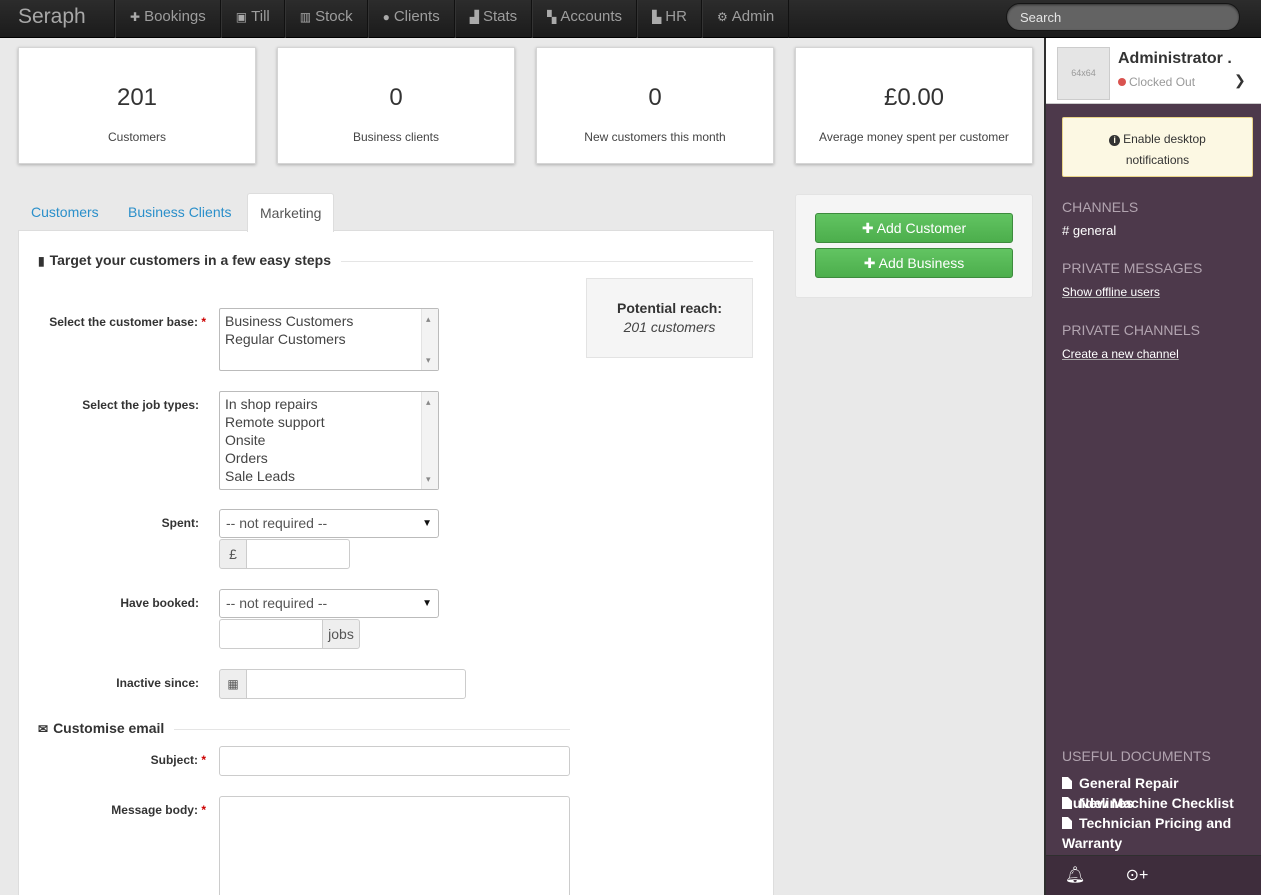 The width and height of the screenshot is (1261, 895). Describe the element at coordinates (669, 327) in the screenshot. I see `potential-reach-value: 201 customers` at that location.